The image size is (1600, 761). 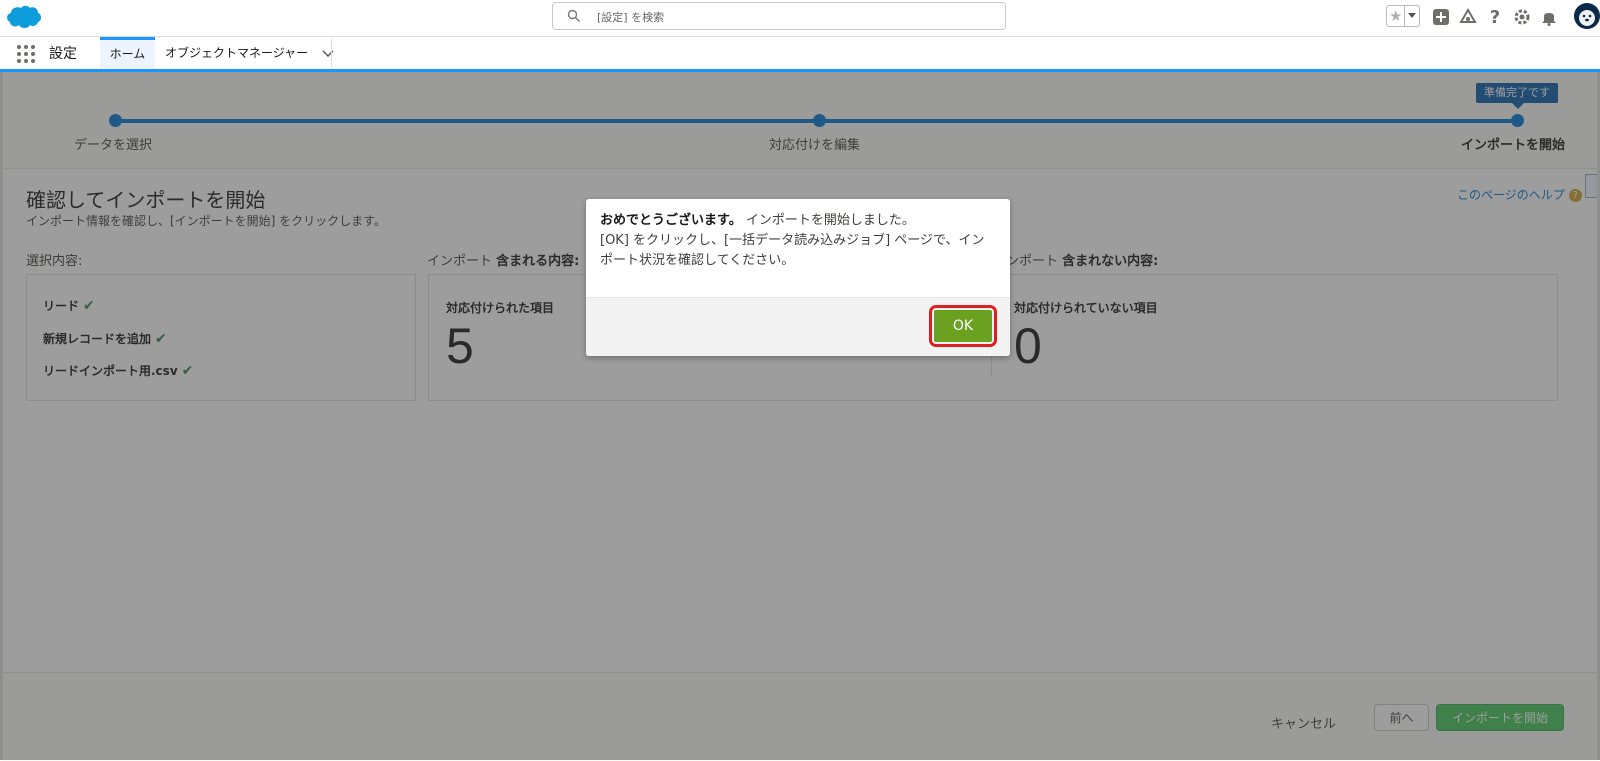 I want to click on global-header: ★ ?, so click(x=800, y=18).